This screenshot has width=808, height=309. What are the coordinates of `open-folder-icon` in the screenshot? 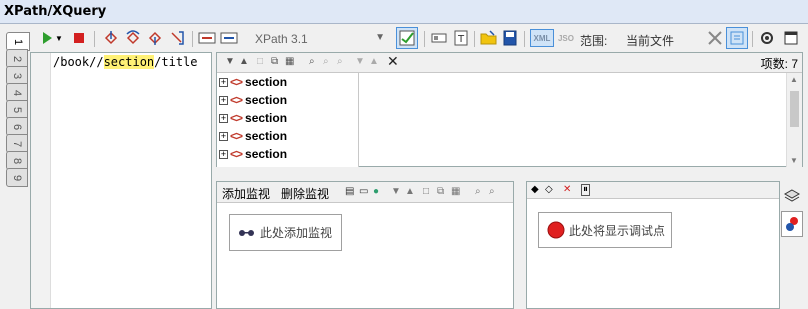 It's located at (489, 38).